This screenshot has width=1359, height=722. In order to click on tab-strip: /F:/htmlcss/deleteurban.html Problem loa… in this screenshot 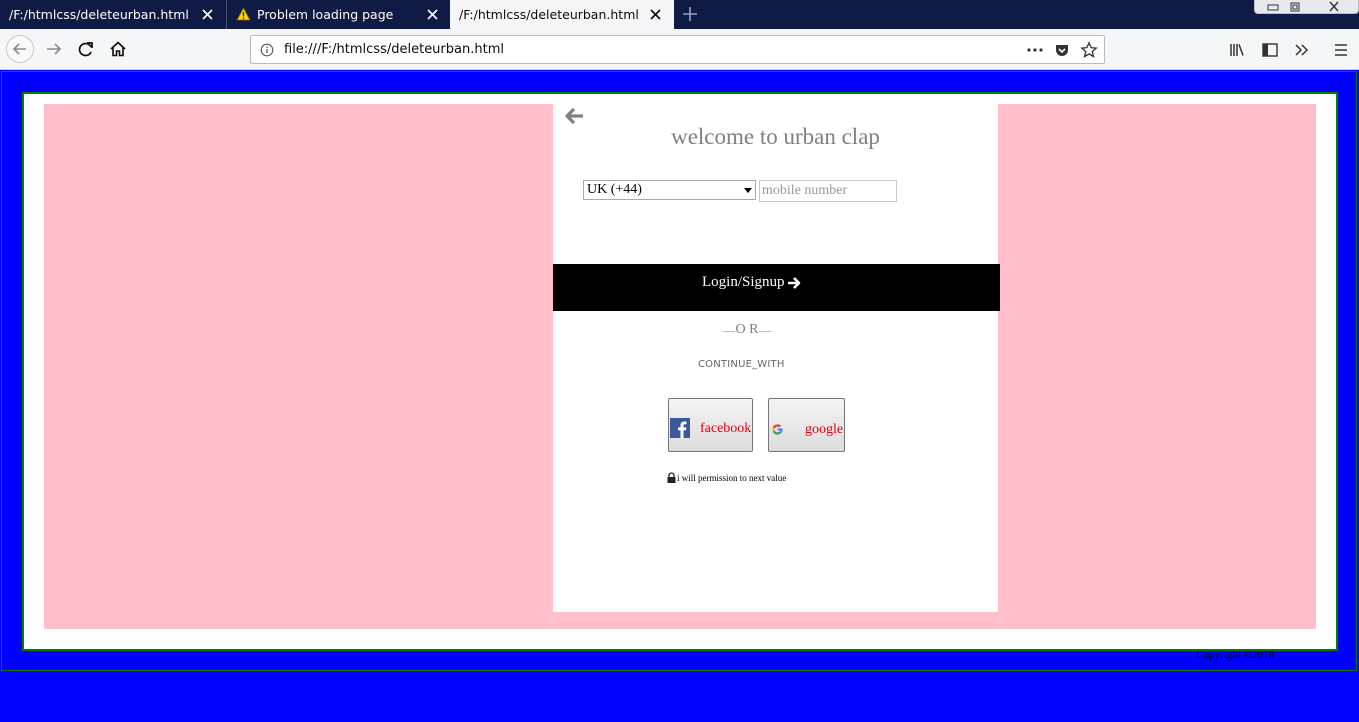, I will do `click(679, 14)`.